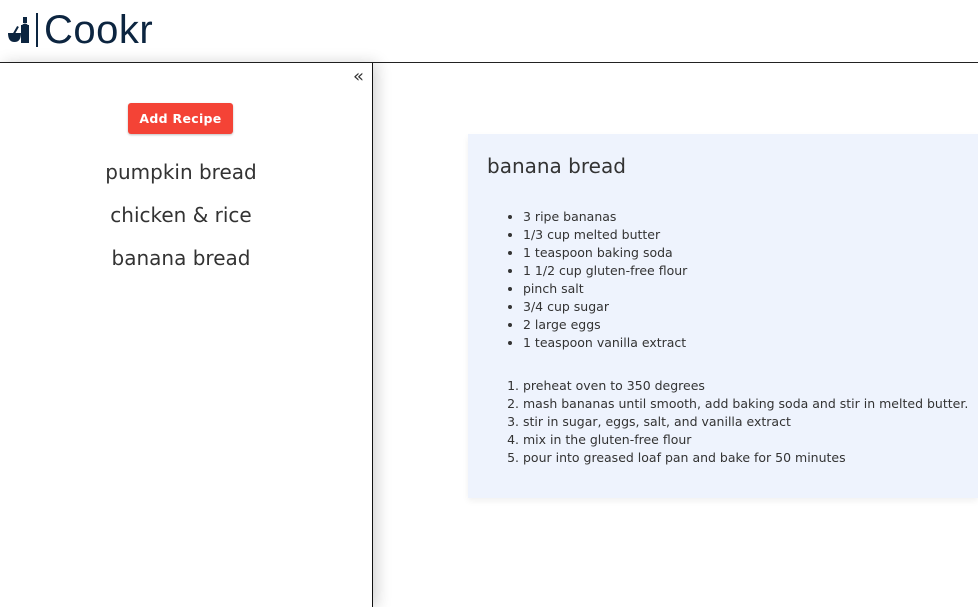 This screenshot has height=607, width=978. Describe the element at coordinates (181, 176) in the screenshot. I see `recipe-item-pumpkin-bread: pumpkin bread` at that location.